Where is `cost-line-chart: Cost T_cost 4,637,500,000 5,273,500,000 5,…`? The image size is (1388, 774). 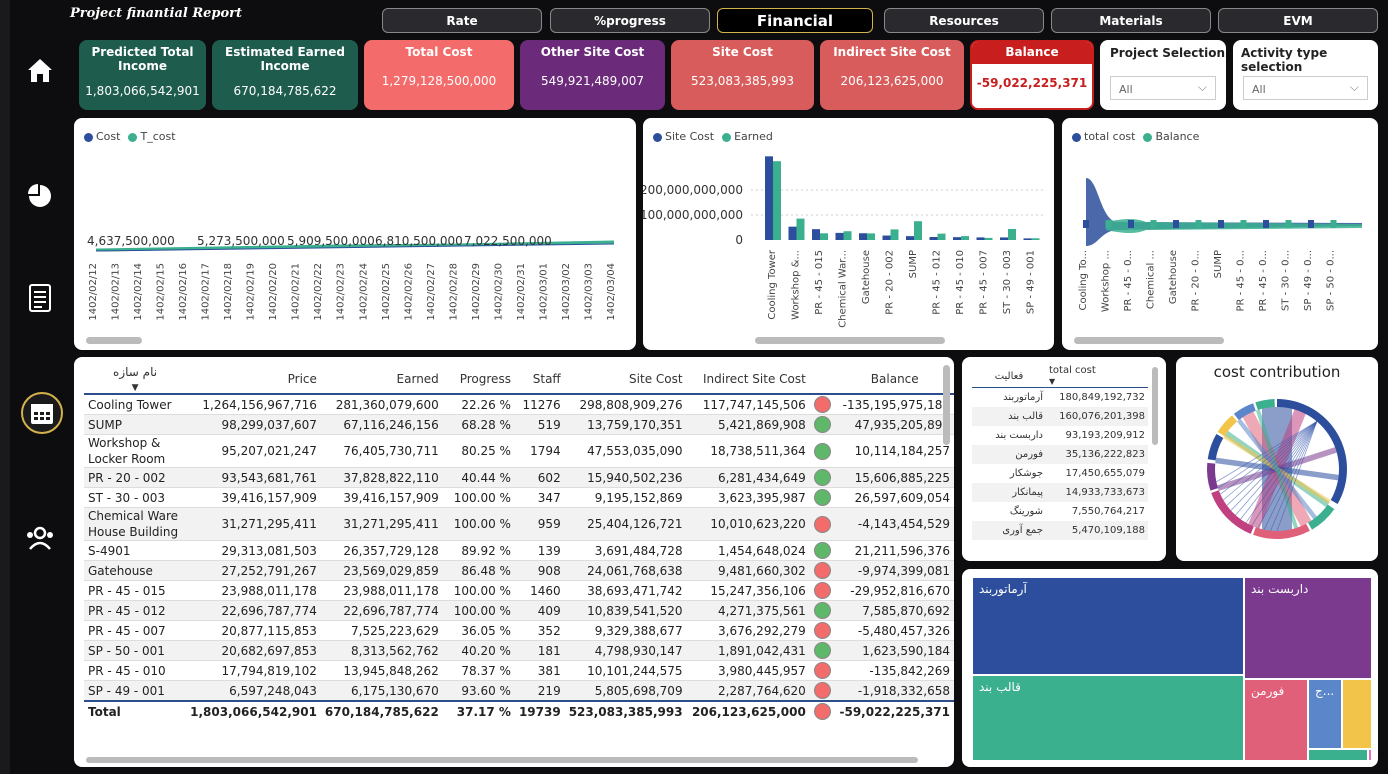
cost-line-chart: Cost T_cost 4,637,500,000 5,273,500,000 5,… is located at coordinates (355, 234).